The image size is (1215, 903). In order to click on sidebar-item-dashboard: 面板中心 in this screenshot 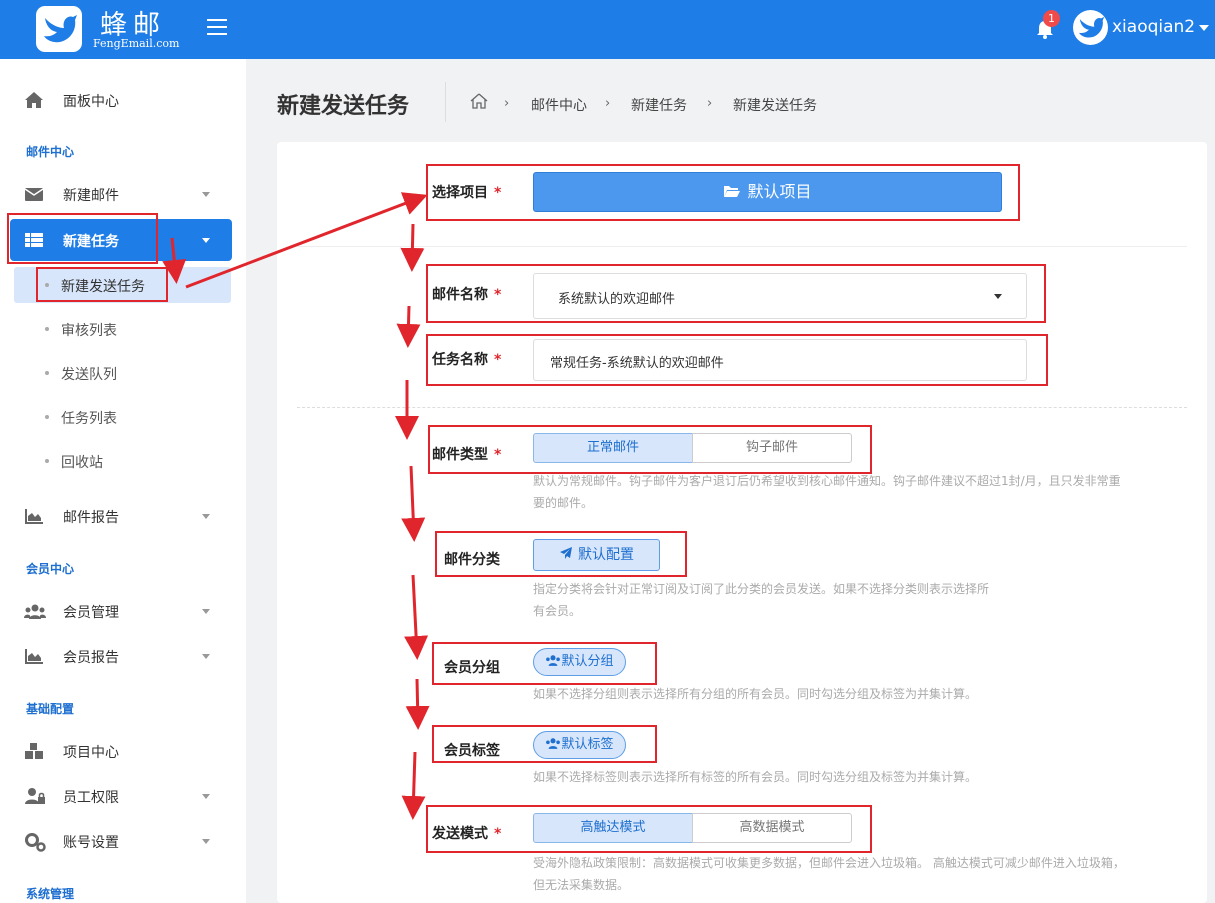, I will do `click(121, 100)`.